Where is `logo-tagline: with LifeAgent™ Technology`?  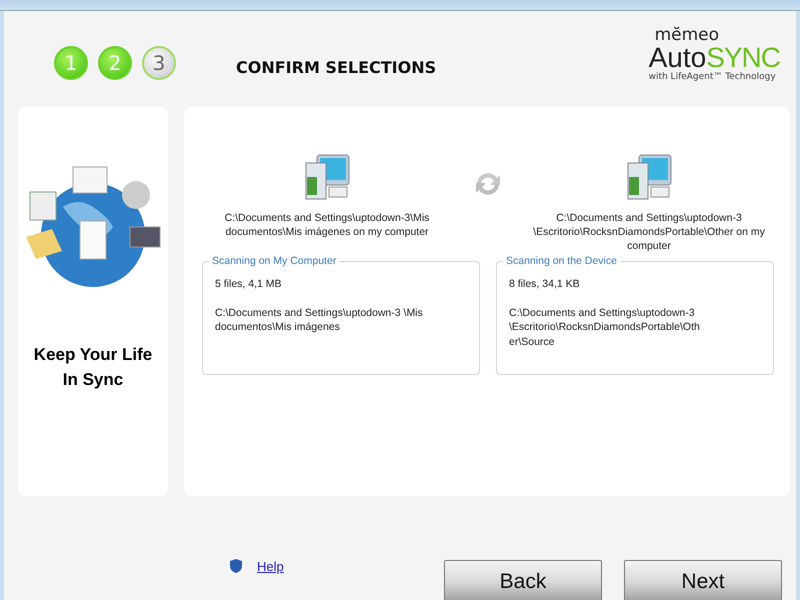
logo-tagline: with LifeAgent™ Technology is located at coordinates (712, 77).